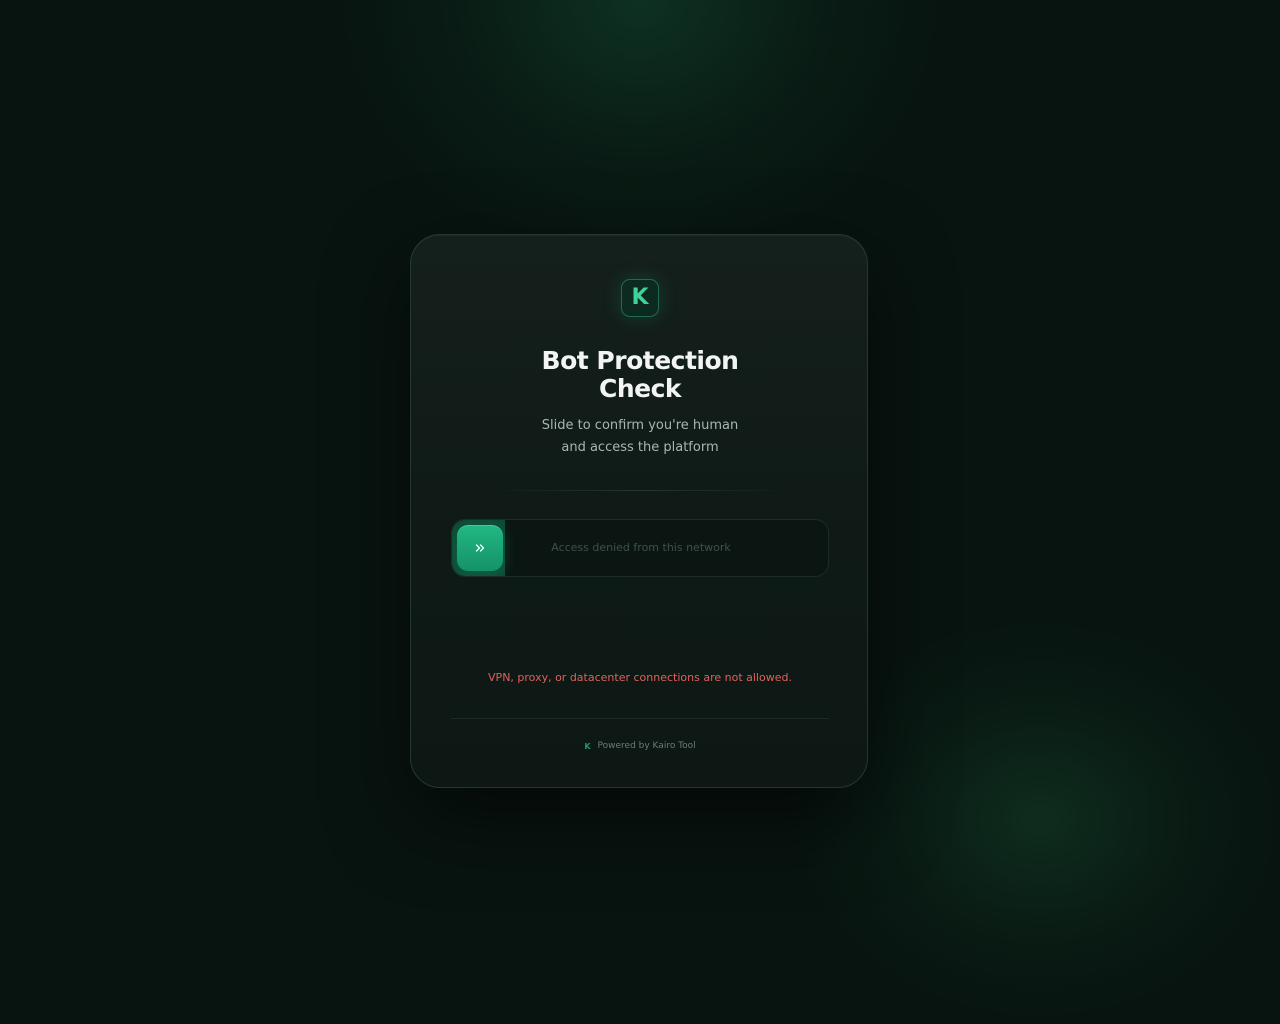 The image size is (1280, 1024). Describe the element at coordinates (646, 746) in the screenshot. I see `powered-by-text: Powered by Kairo Tool` at that location.